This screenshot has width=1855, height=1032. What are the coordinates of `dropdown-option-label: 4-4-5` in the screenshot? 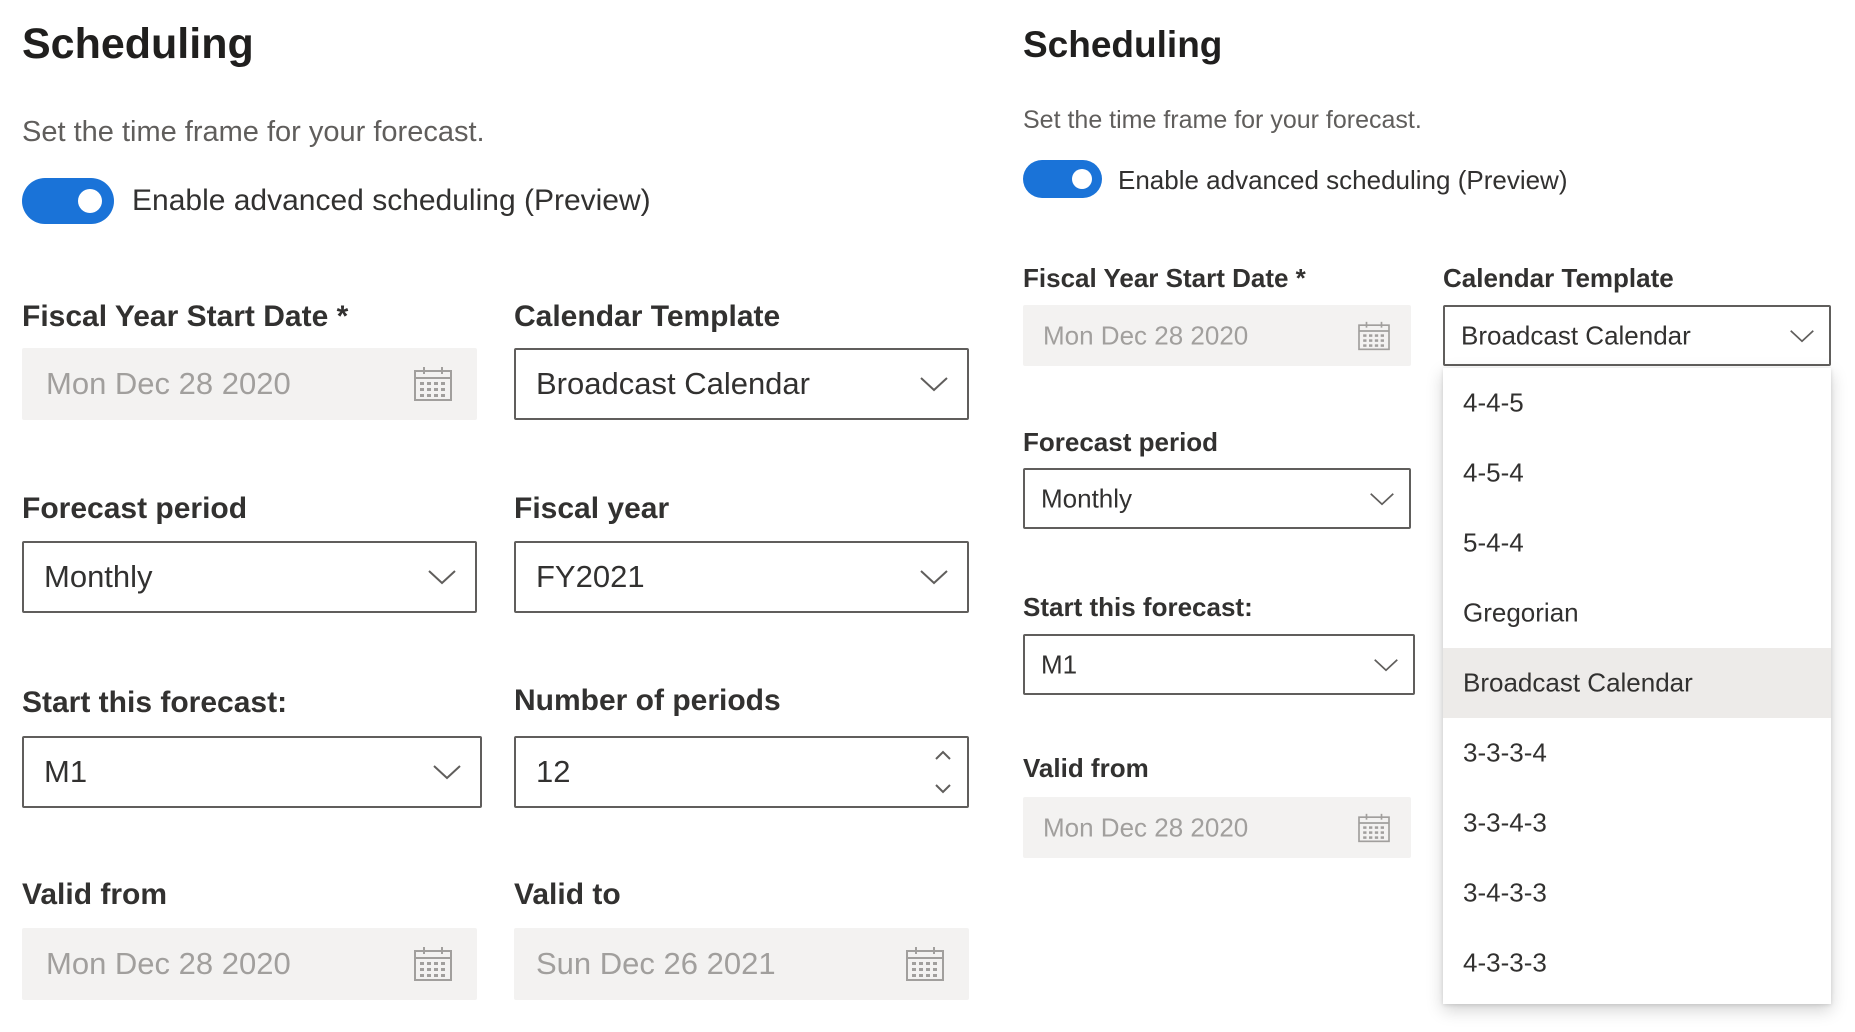 It's located at (1493, 402).